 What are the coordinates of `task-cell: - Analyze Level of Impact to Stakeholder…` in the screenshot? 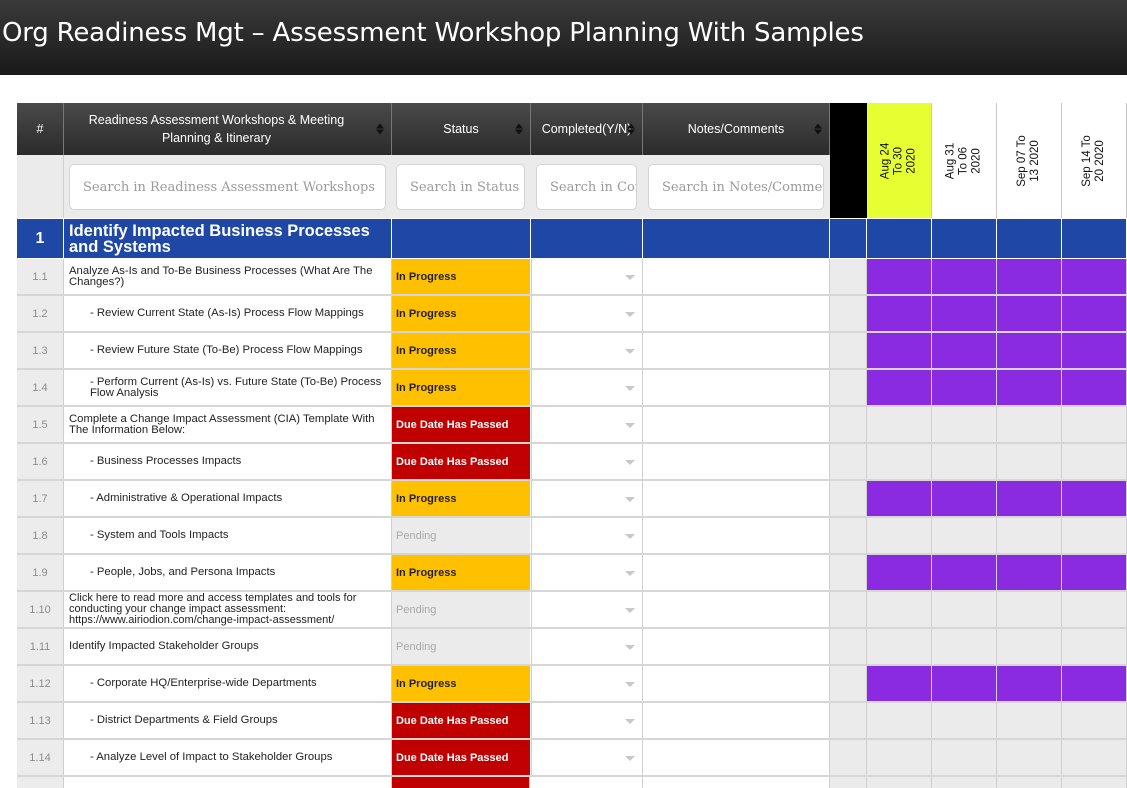 It's located at (228, 757).